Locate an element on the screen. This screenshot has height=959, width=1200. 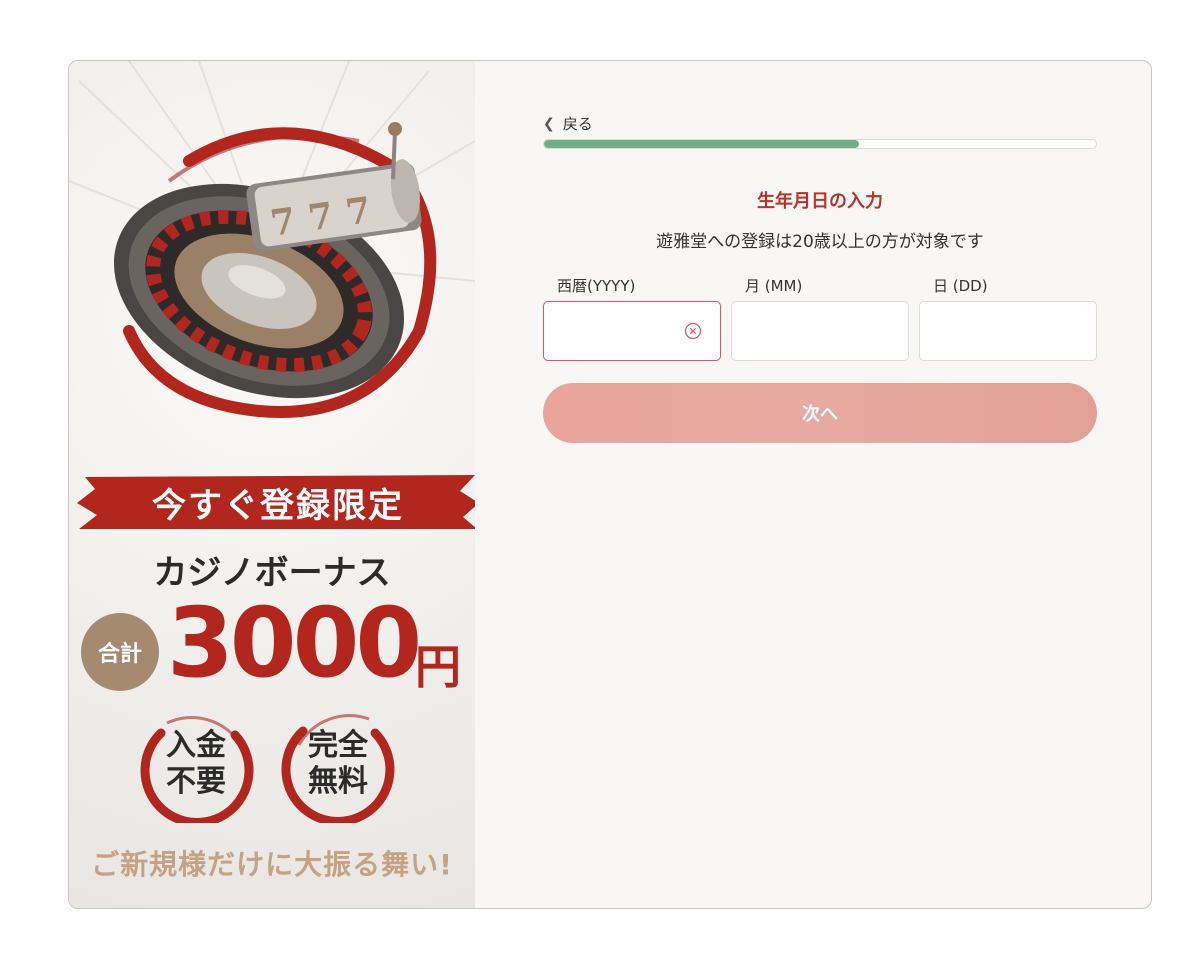
progress-bar is located at coordinates (820, 144).